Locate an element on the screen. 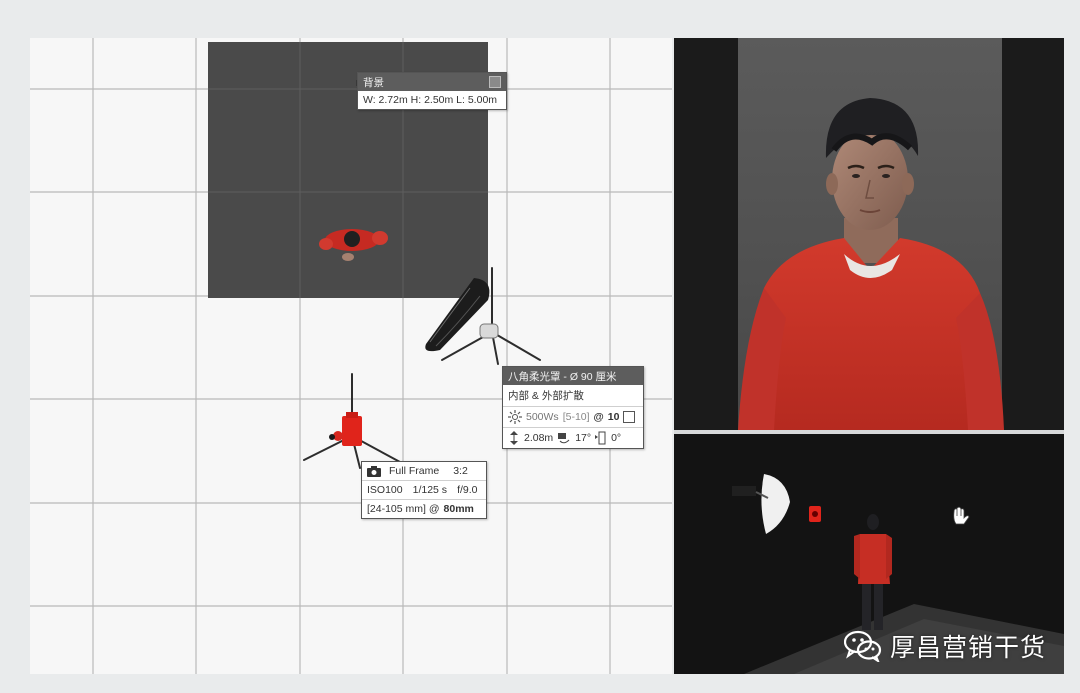 The height and width of the screenshot is (693, 1080). camera-shutter: 1/125 s is located at coordinates (430, 490).